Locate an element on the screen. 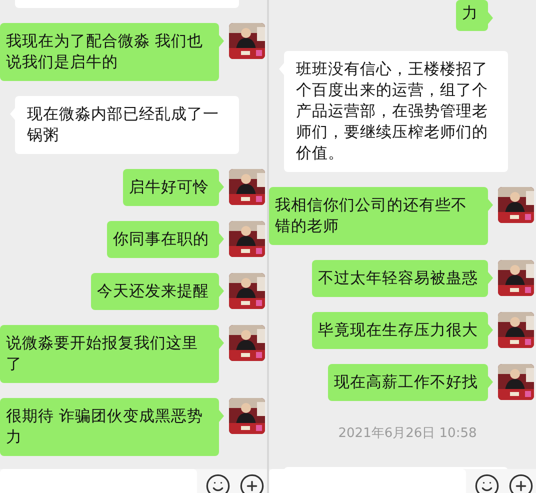  message-bubble: 你同事在职的 is located at coordinates (163, 239).